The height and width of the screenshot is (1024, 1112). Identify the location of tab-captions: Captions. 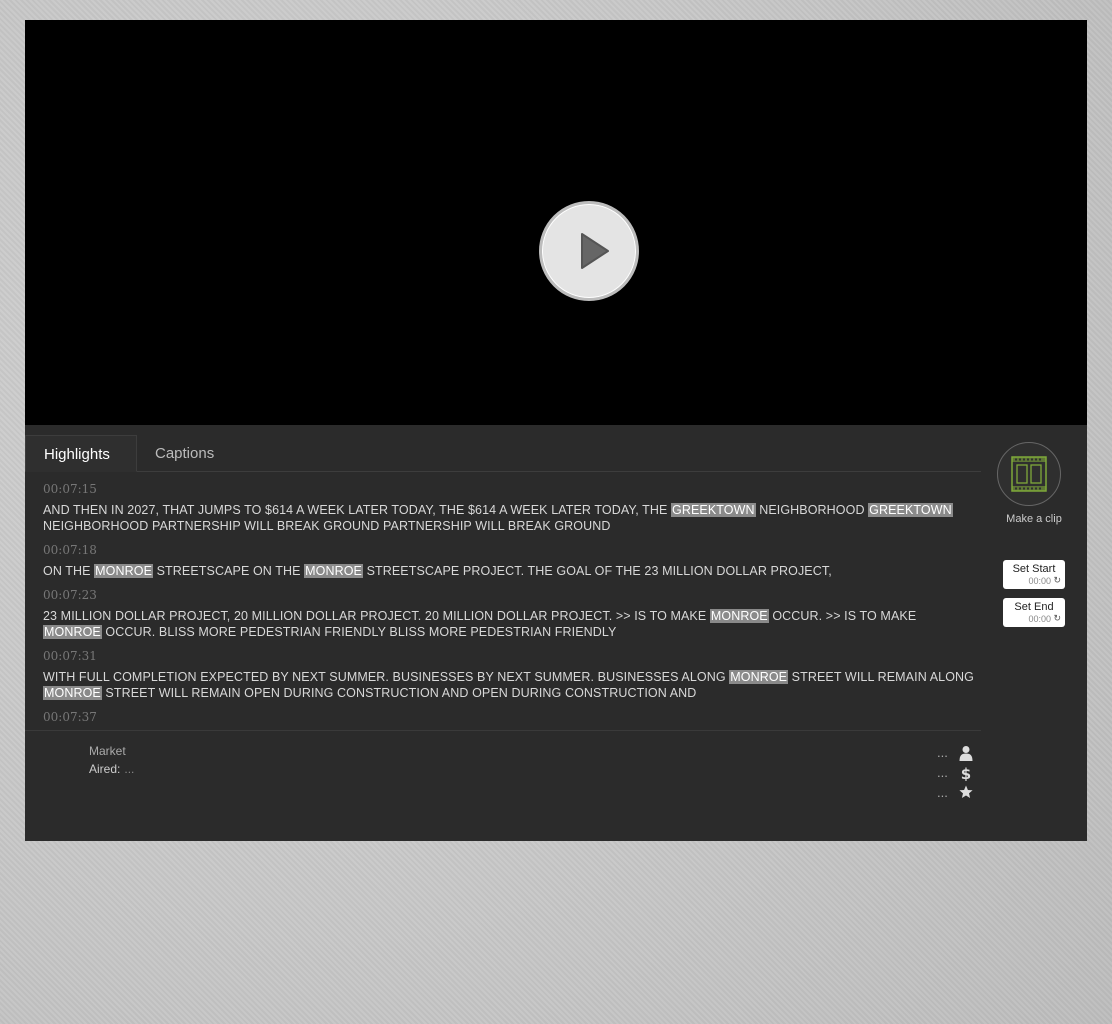
(184, 453).